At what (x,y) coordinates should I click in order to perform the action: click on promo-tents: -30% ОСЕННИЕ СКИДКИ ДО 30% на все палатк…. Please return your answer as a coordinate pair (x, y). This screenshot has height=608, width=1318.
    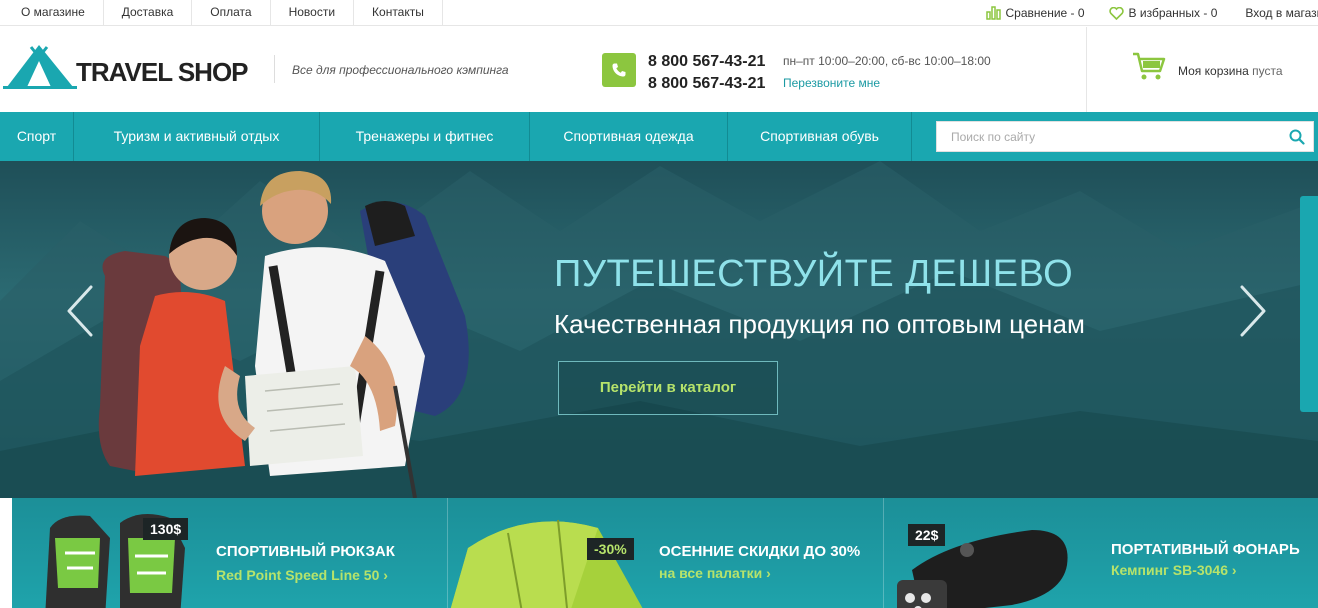
    Looking at the image, I should click on (666, 553).